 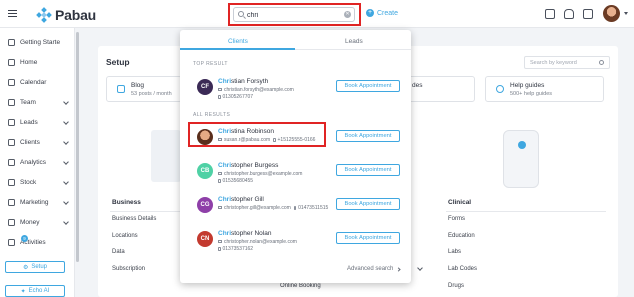 I want to click on keyword-search-input: Search by keyword, so click(x=567, y=62).